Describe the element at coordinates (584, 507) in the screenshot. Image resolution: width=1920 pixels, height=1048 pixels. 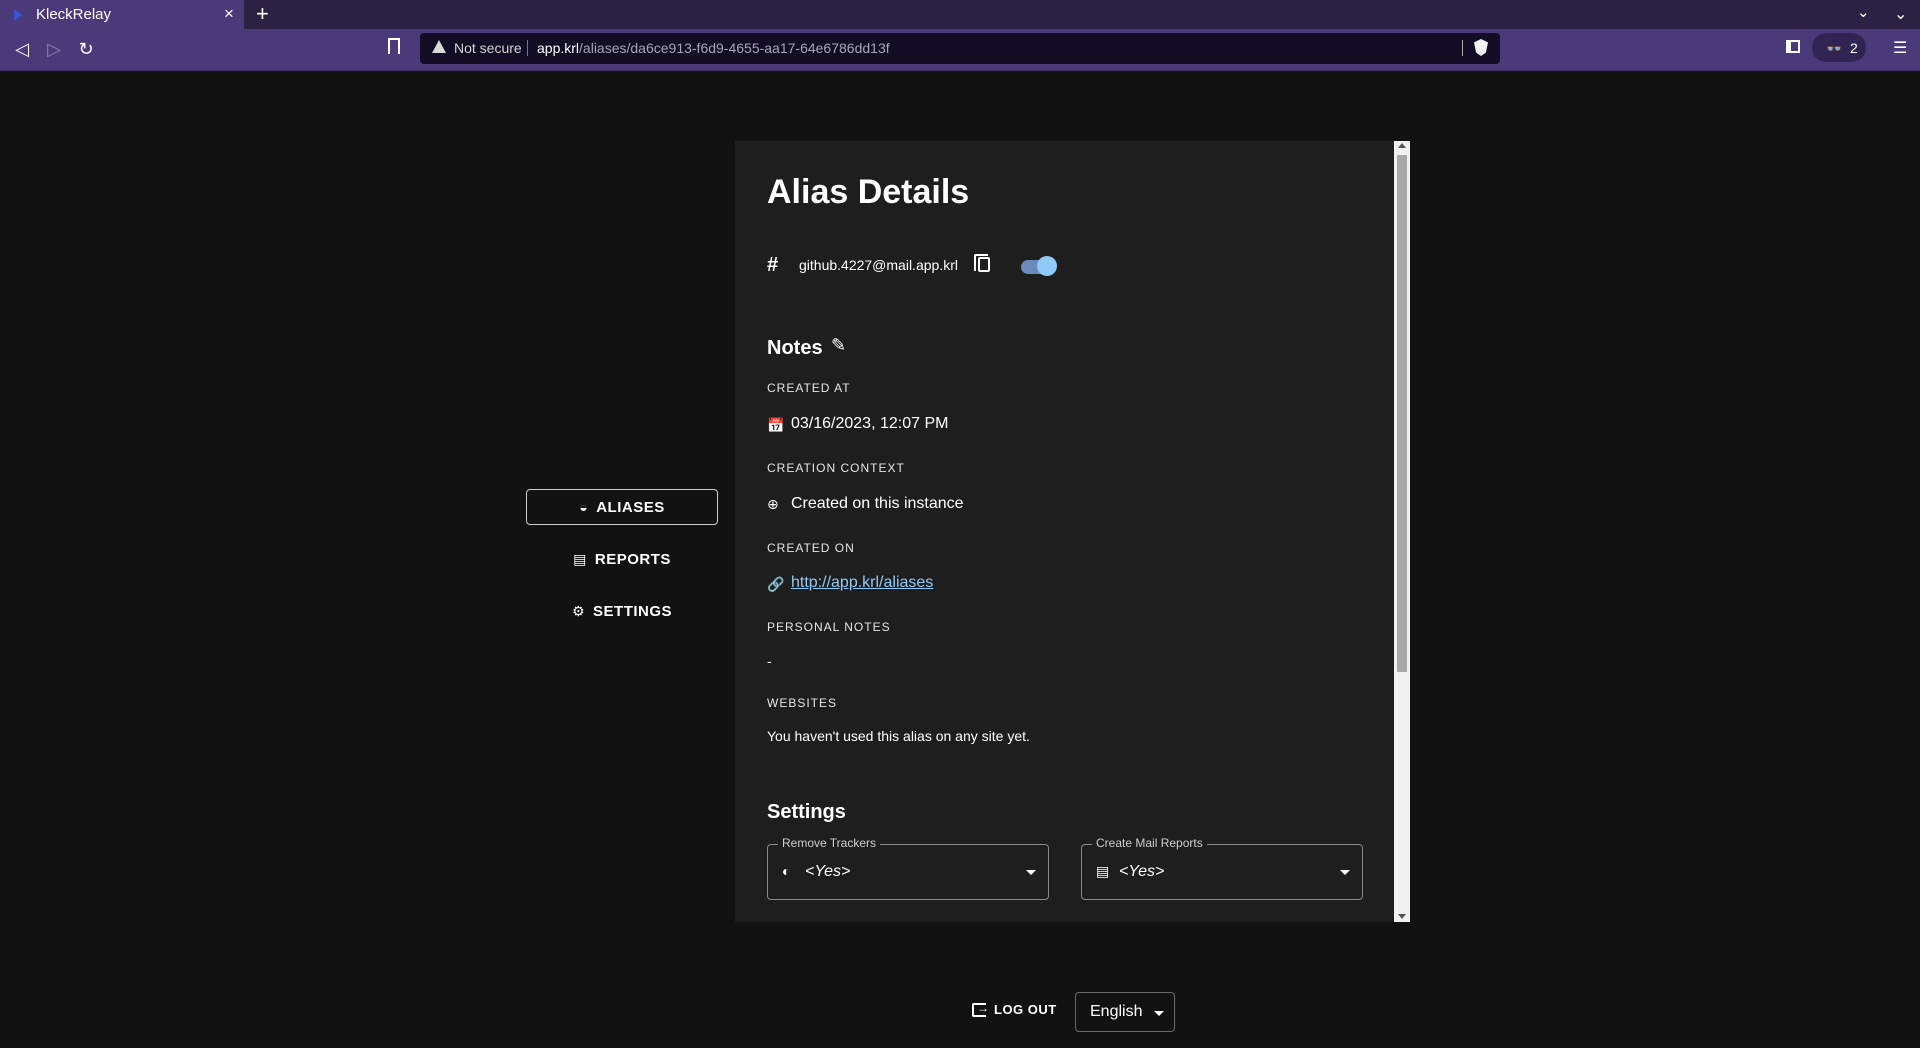
I see `mask-icon: ◒` at that location.